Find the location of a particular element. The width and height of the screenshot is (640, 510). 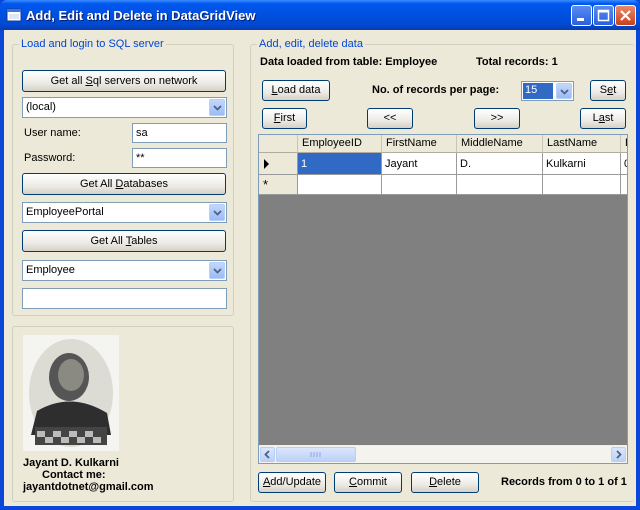

scroll-right-button is located at coordinates (618, 454).